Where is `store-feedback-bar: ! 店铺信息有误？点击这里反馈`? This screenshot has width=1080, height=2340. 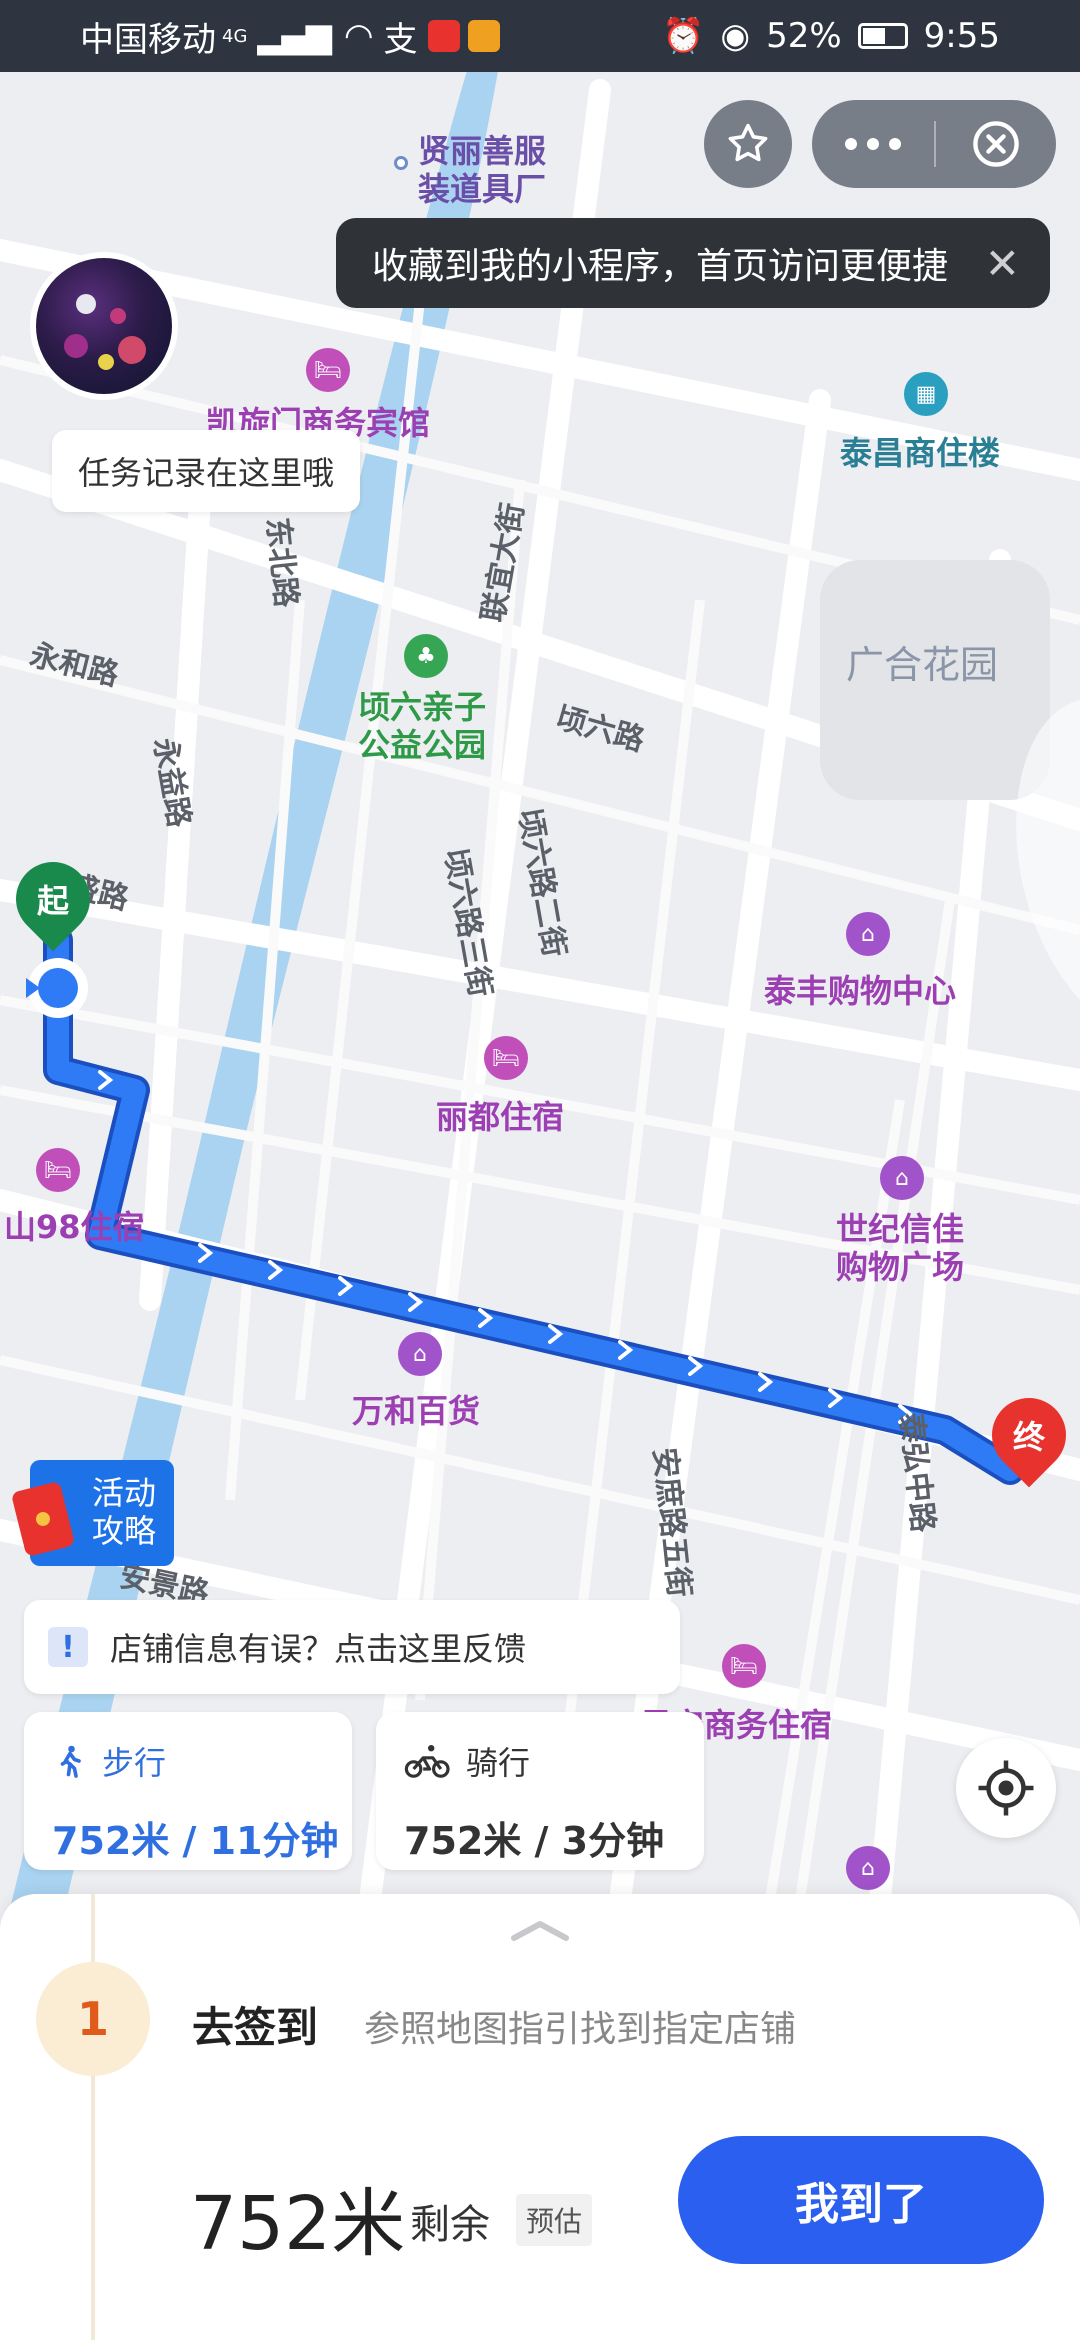
store-feedback-bar: ! 店铺信息有误？点击这里反馈 is located at coordinates (352, 1647).